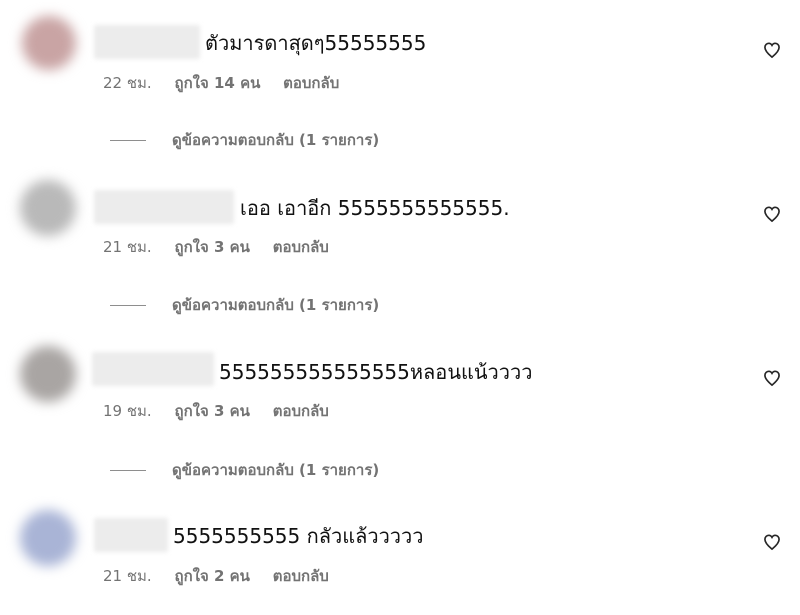  What do you see at coordinates (298, 536) in the screenshot?
I see `comment-text: 5555555555 กลัวแล้ววววว` at bounding box center [298, 536].